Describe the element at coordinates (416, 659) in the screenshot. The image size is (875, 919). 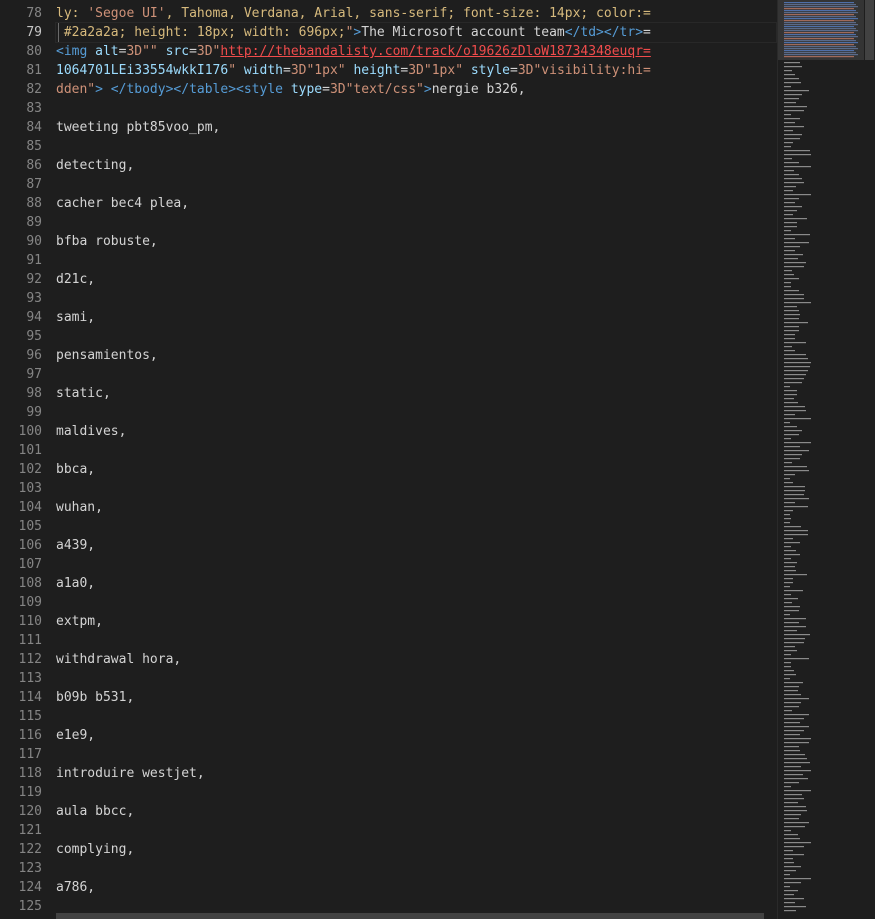
I see `code-line: withdrawal hora,` at that location.